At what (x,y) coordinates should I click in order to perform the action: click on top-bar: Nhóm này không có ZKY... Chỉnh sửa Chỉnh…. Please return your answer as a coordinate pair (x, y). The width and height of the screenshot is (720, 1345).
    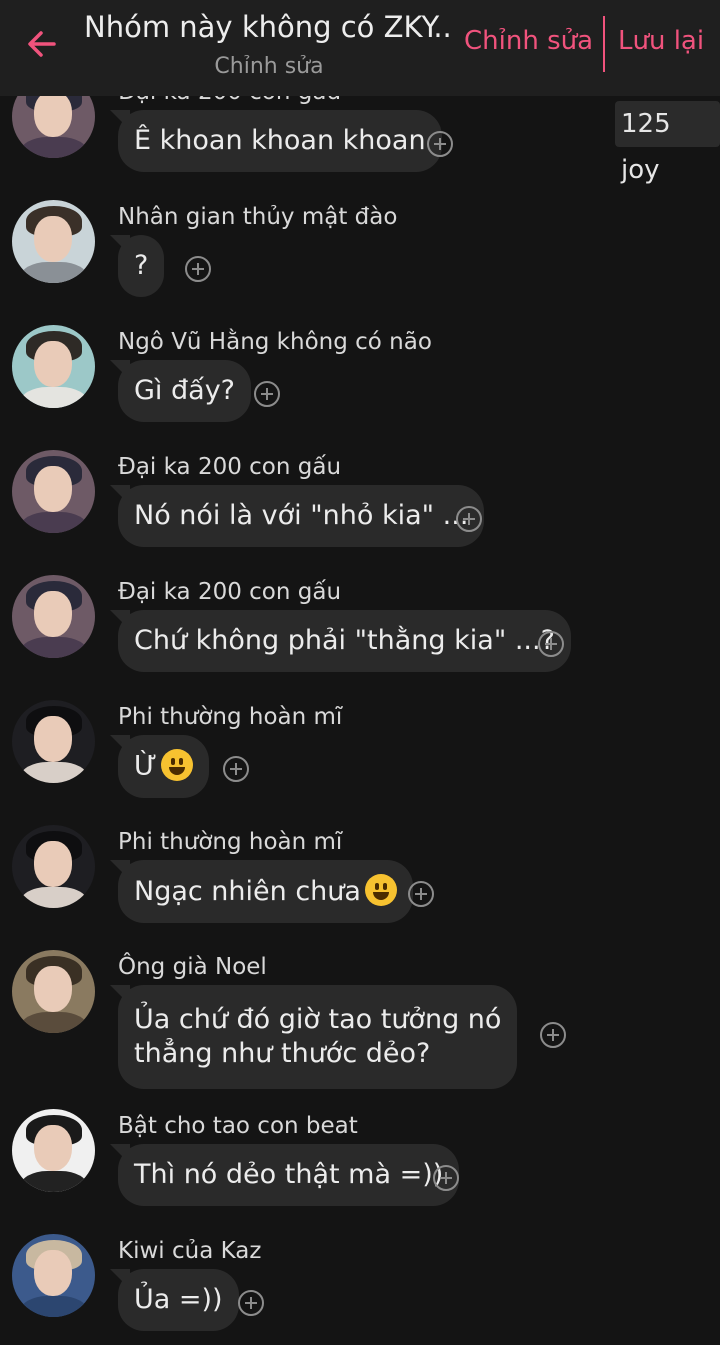
    Looking at the image, I should click on (360, 48).